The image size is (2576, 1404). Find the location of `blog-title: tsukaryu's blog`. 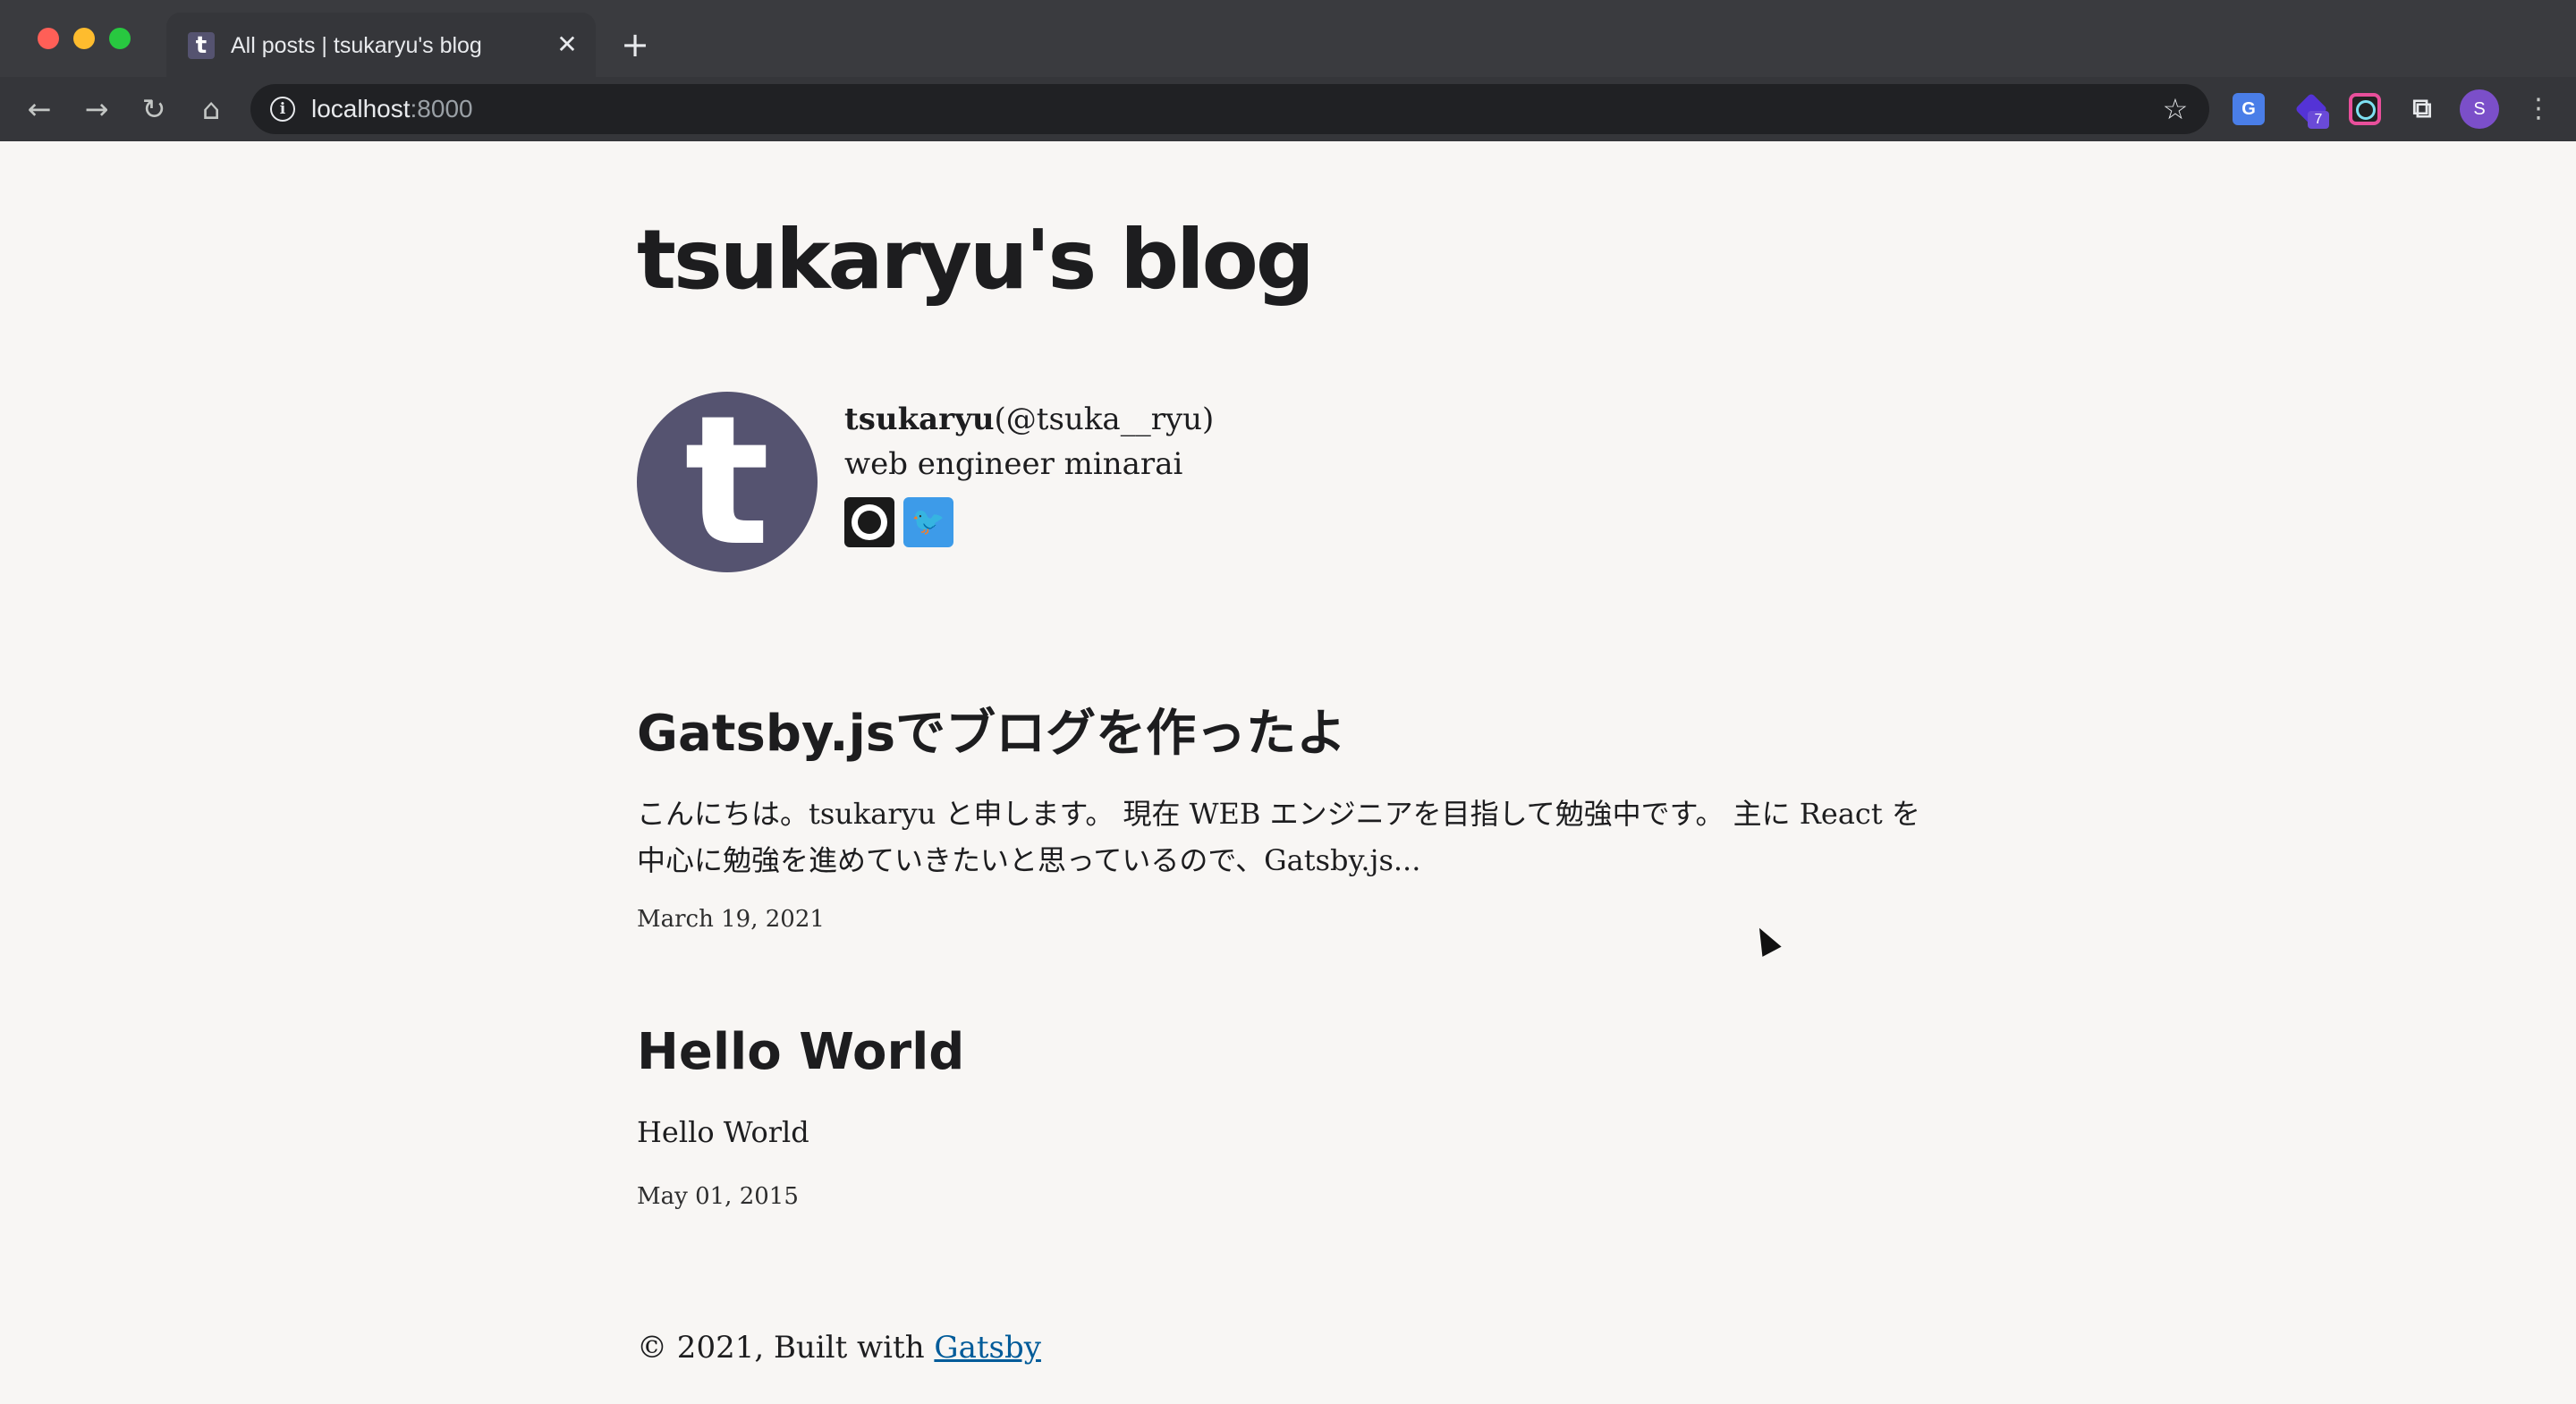

blog-title: tsukaryu's blog is located at coordinates (976, 260).